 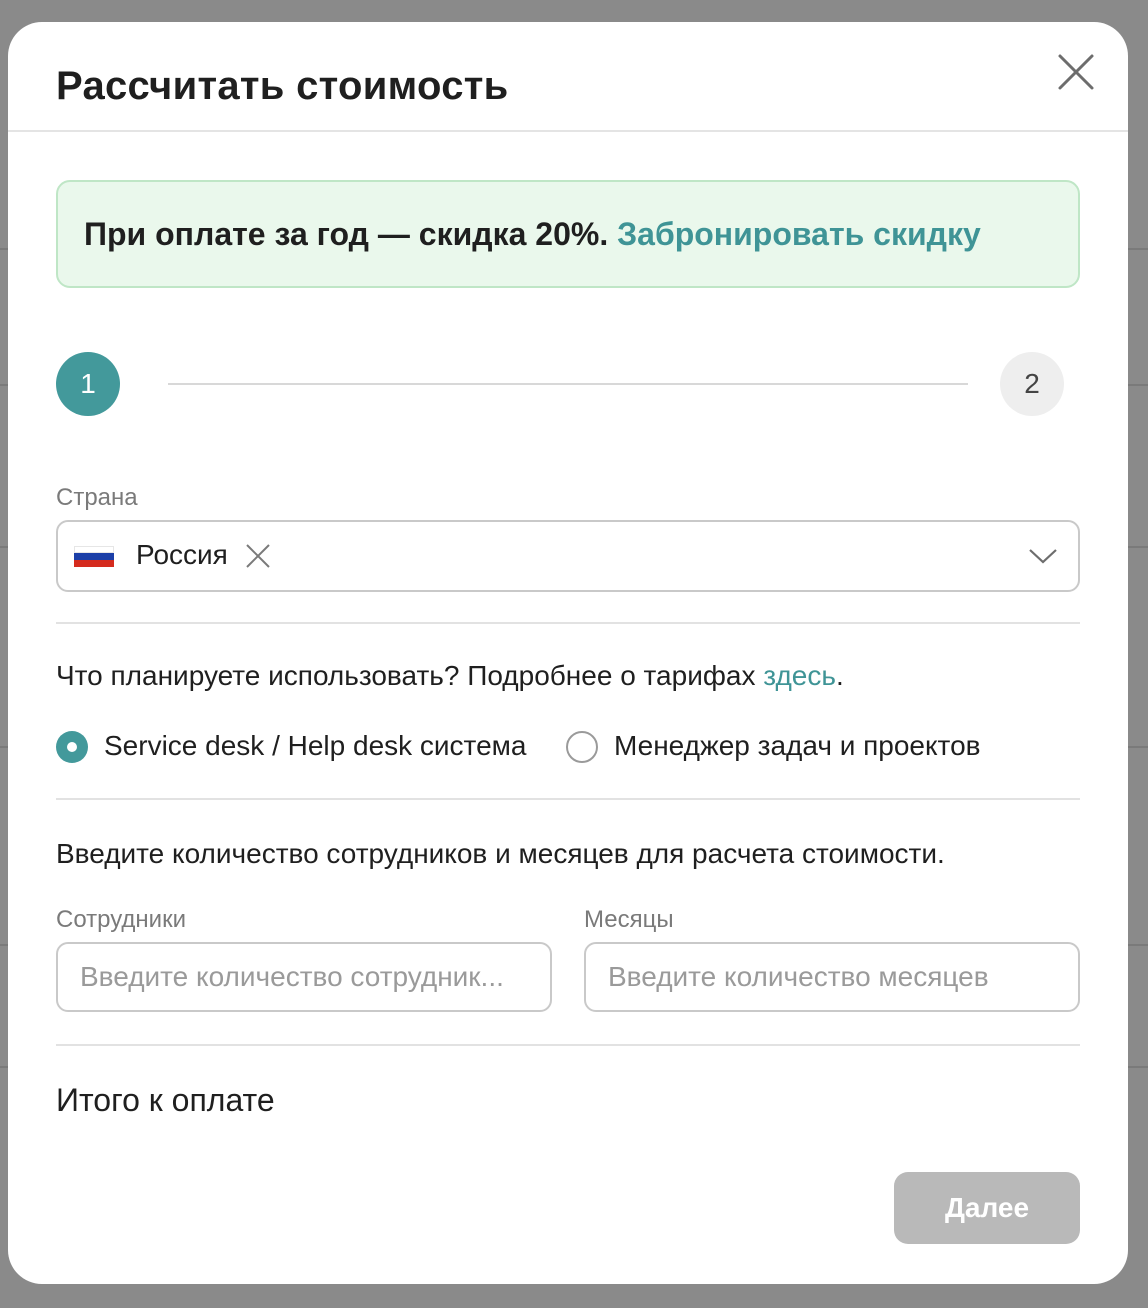 I want to click on usage-question-suffix: ., so click(x=839, y=675).